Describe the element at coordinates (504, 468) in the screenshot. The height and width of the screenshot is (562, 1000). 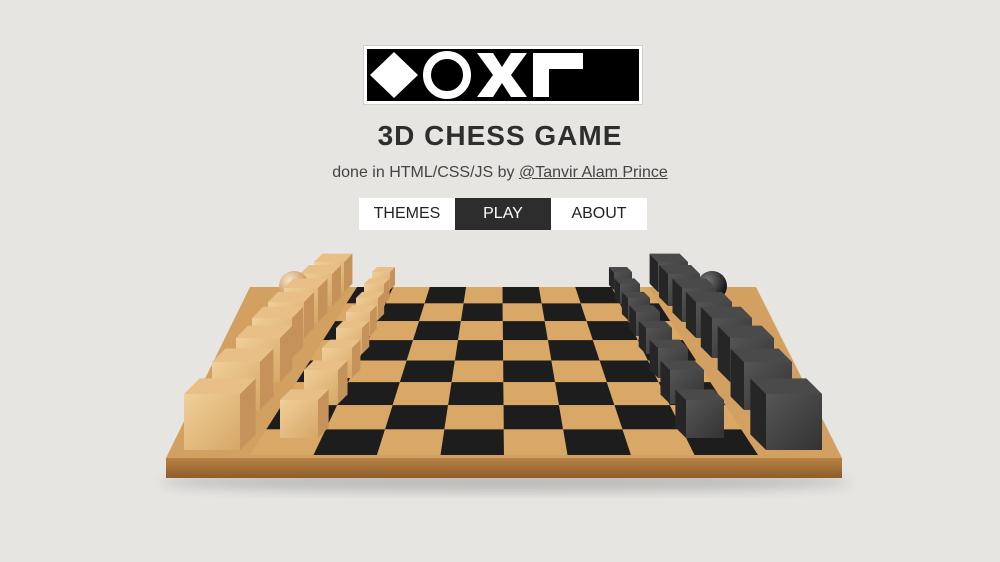
I see `board-frame-edge` at that location.